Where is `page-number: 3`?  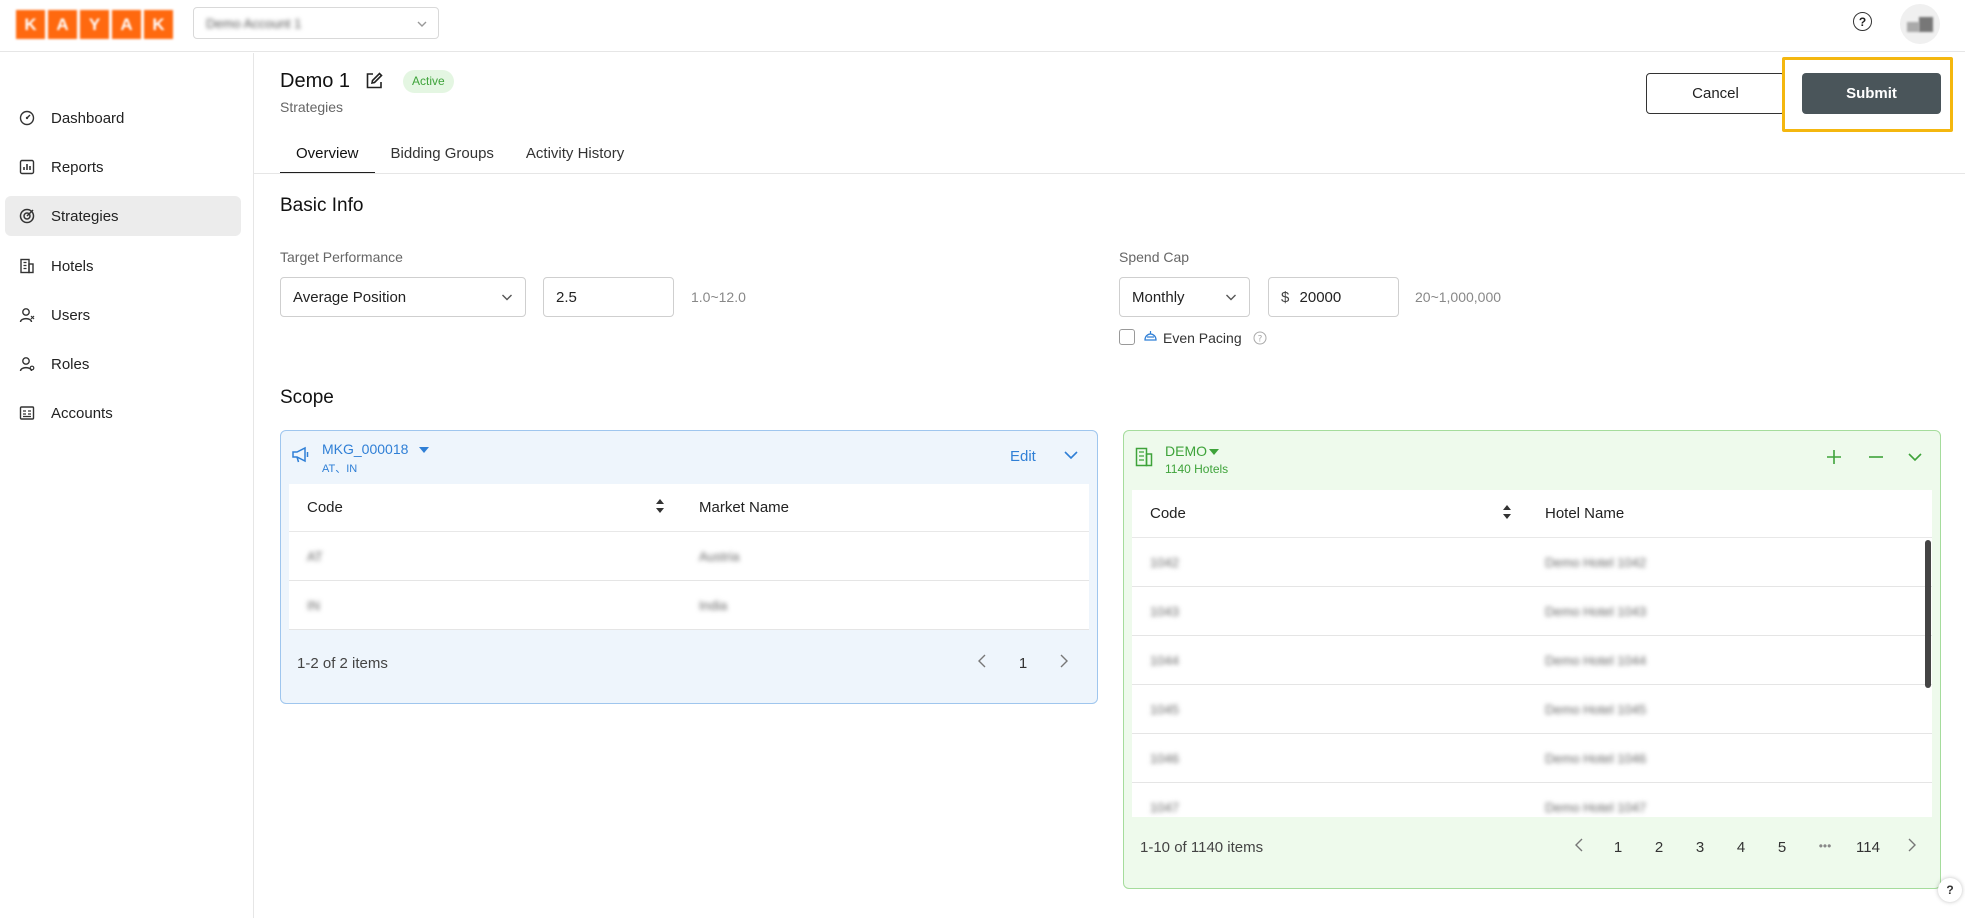
page-number: 3 is located at coordinates (1700, 847).